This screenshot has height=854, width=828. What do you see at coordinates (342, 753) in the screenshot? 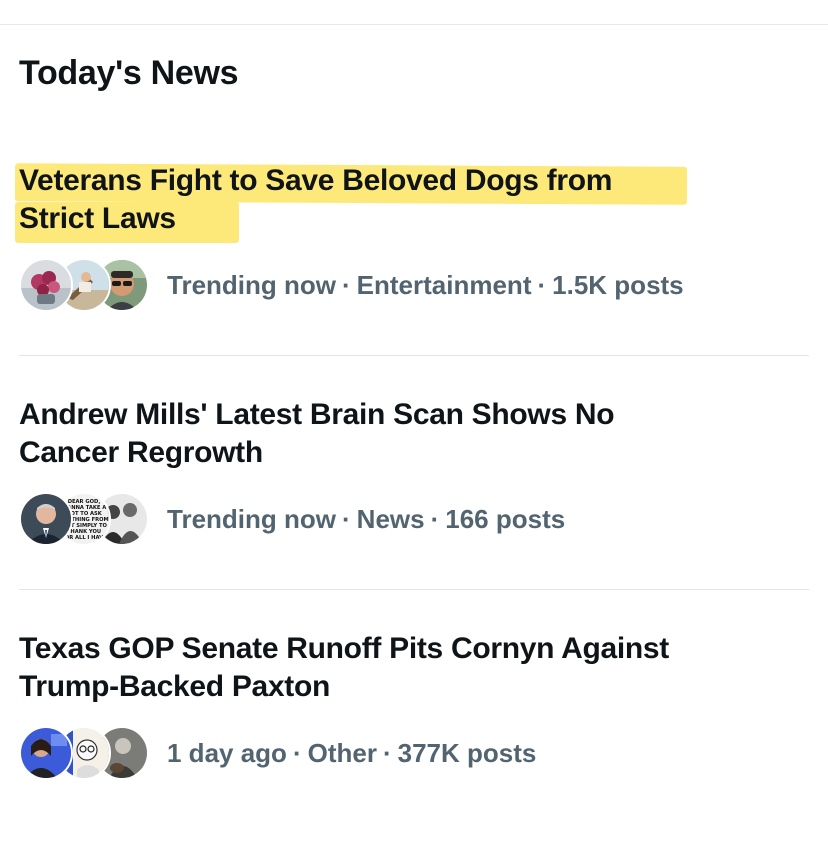
I see `category-label: Other` at bounding box center [342, 753].